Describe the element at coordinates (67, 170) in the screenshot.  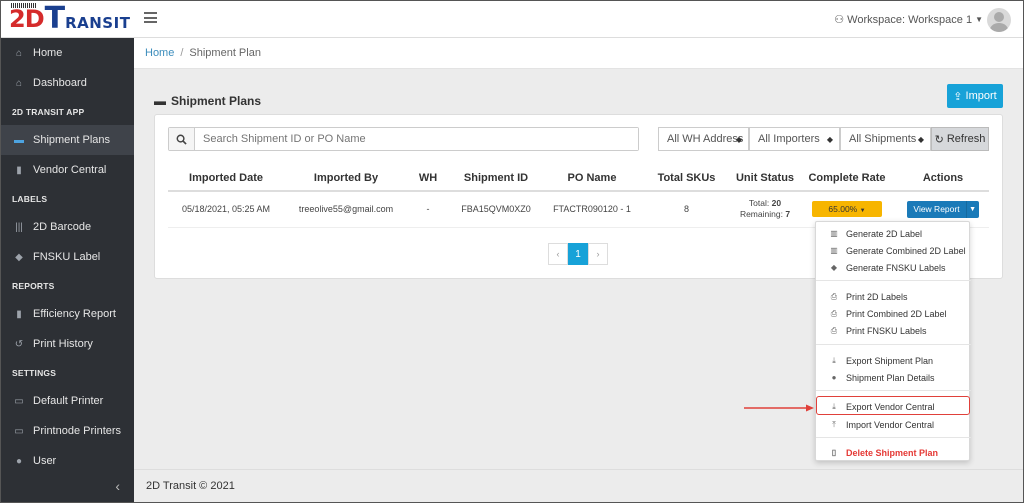
I see `sidebar-item-vendor-central: ▮ Vendor Central` at that location.